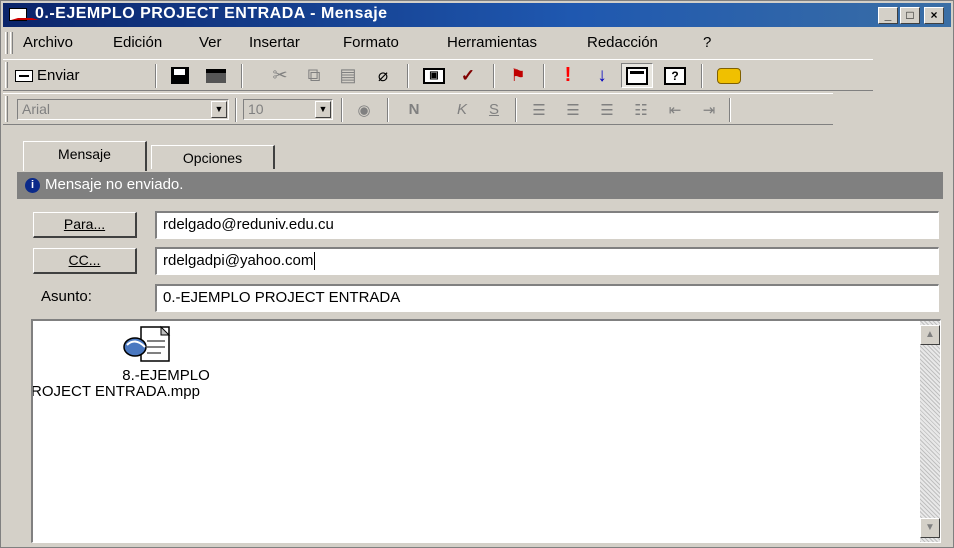  What do you see at coordinates (348, 75) in the screenshot?
I see `paste-button: ▤` at bounding box center [348, 75].